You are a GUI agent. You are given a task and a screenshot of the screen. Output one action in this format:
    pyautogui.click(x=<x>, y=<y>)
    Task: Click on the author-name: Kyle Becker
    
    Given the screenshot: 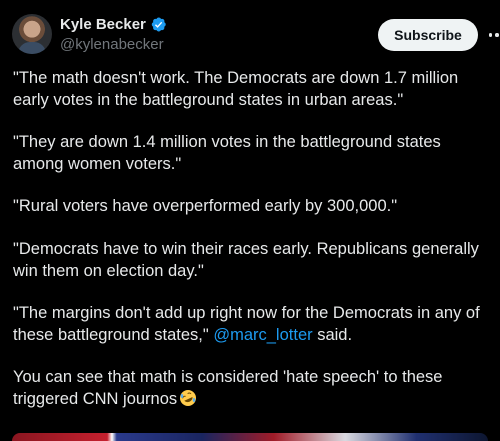 What is the action you would take?
    pyautogui.click(x=103, y=24)
    